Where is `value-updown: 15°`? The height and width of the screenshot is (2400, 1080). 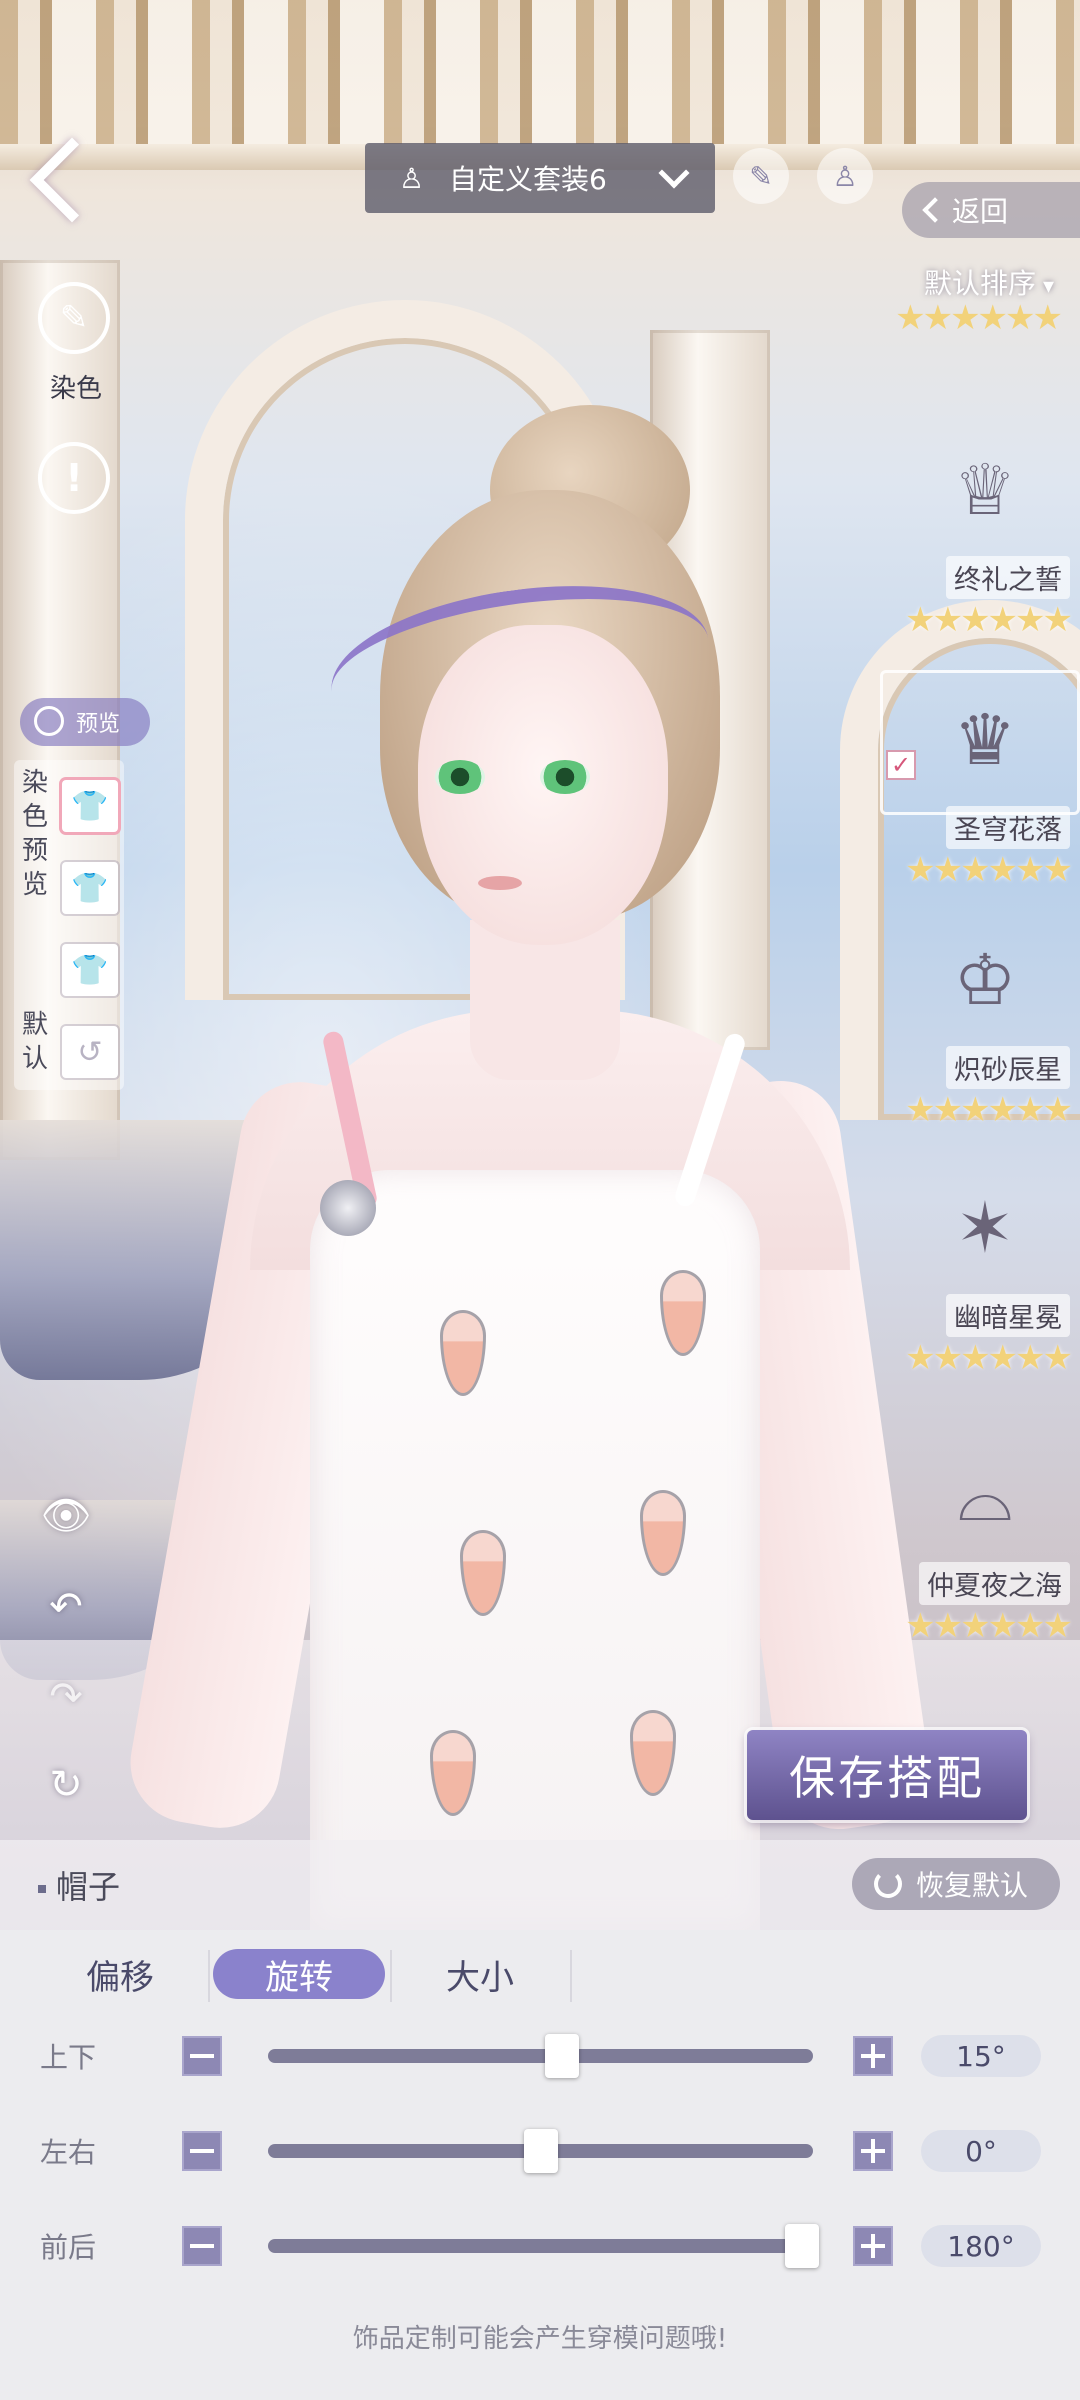 value-updown: 15° is located at coordinates (981, 2056).